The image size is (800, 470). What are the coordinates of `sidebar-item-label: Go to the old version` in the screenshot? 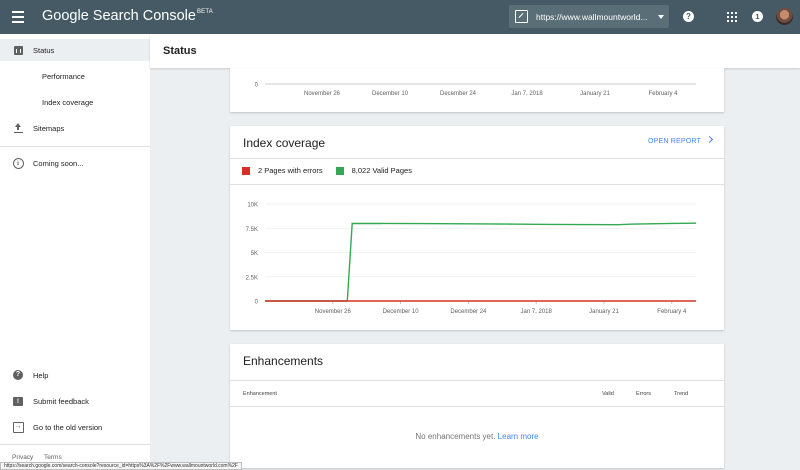 It's located at (68, 427).